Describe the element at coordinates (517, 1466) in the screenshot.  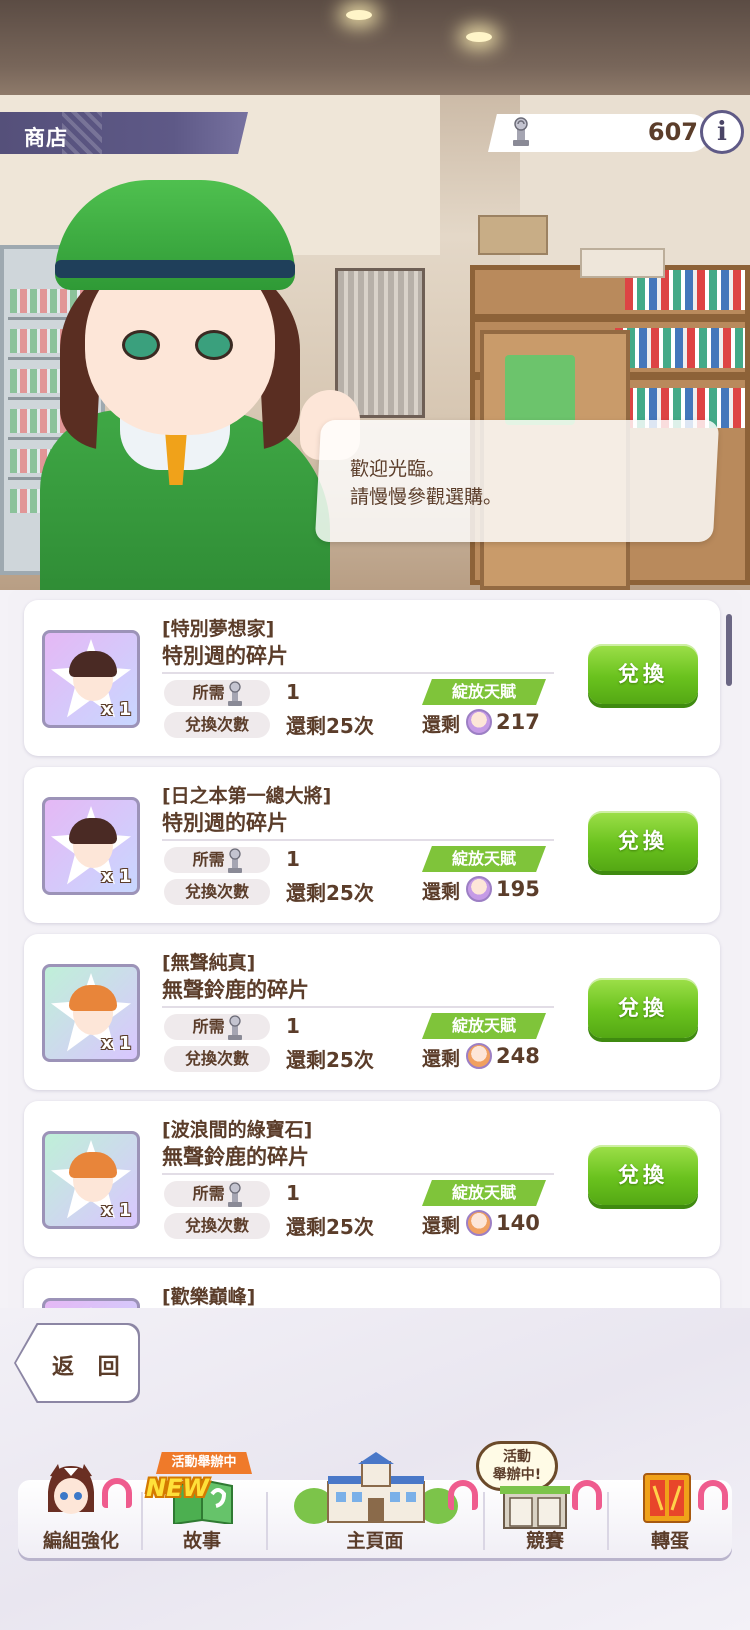
I see `event-ongoing-bubble: 活動 舉辦中!` at that location.